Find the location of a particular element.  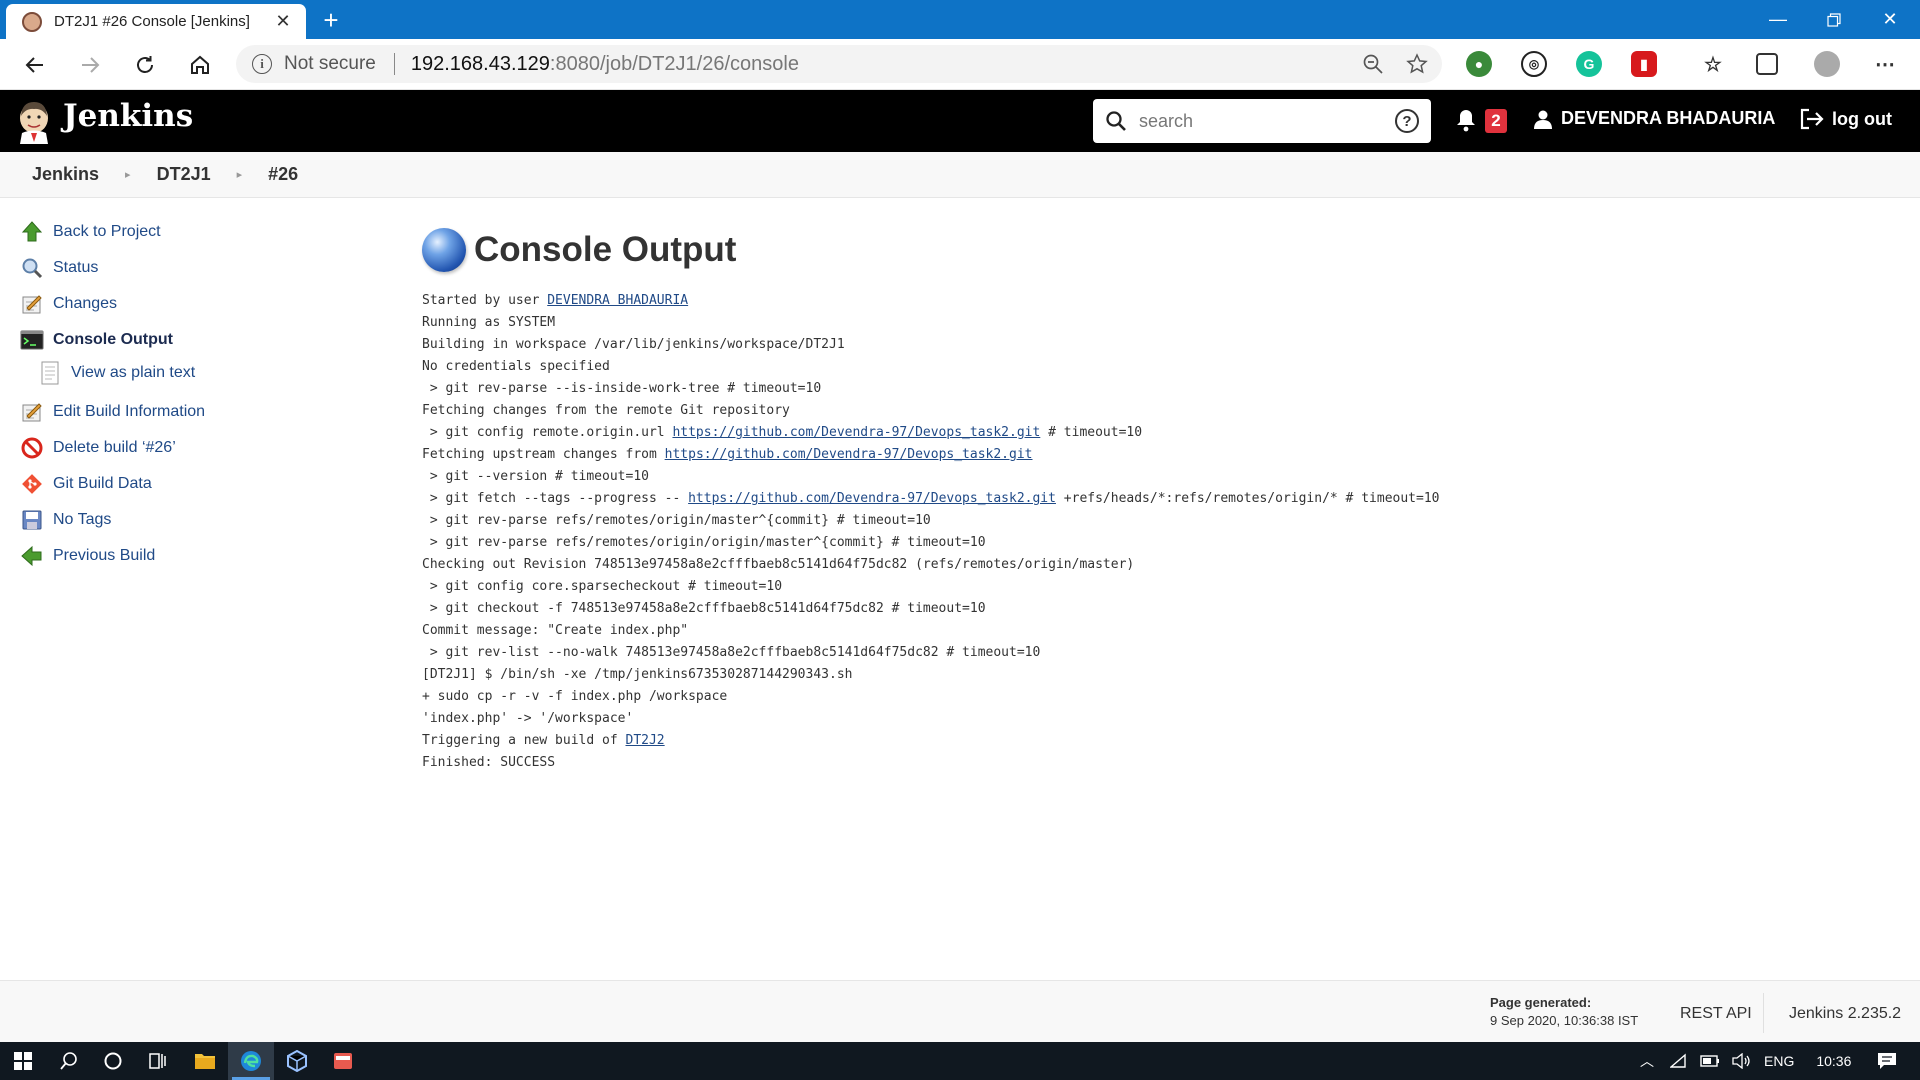

breadcrumb-jenkins: Jenkins is located at coordinates (65, 174).